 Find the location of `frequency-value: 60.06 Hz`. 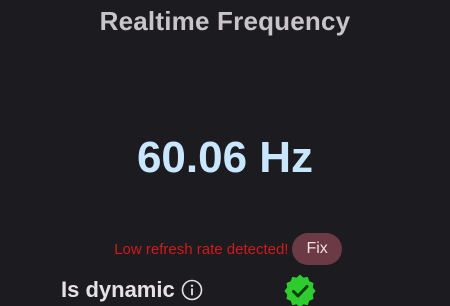

frequency-value: 60.06 Hz is located at coordinates (225, 157).